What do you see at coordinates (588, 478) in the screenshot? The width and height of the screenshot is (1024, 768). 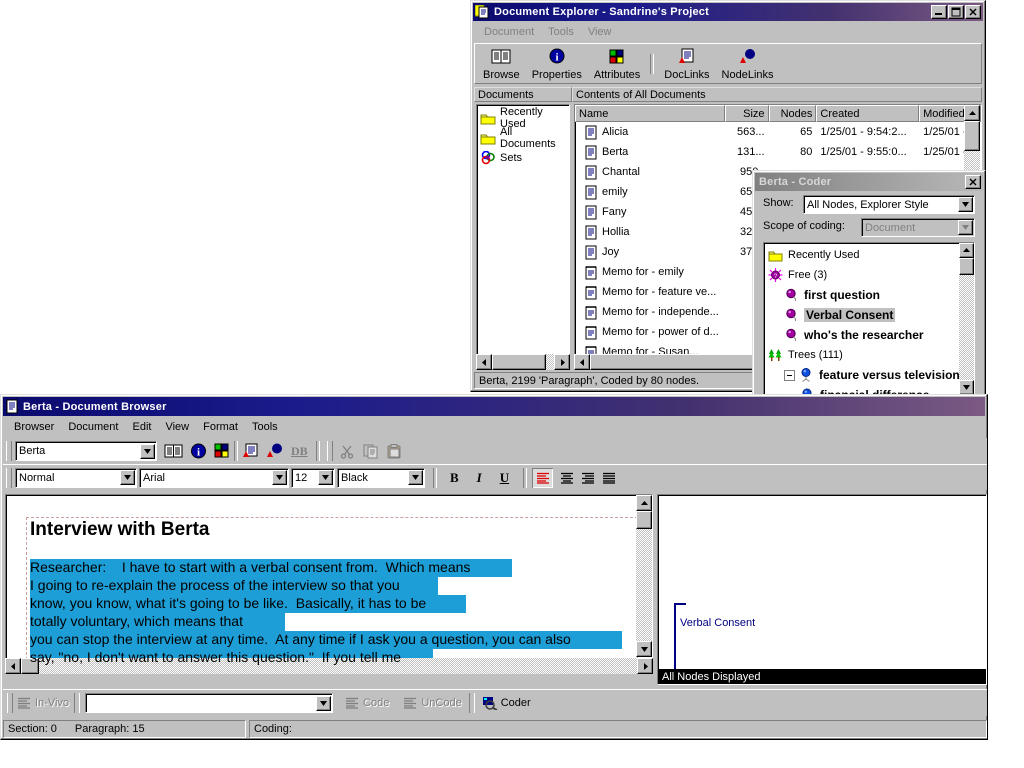 I see `align-right-icon` at bounding box center [588, 478].